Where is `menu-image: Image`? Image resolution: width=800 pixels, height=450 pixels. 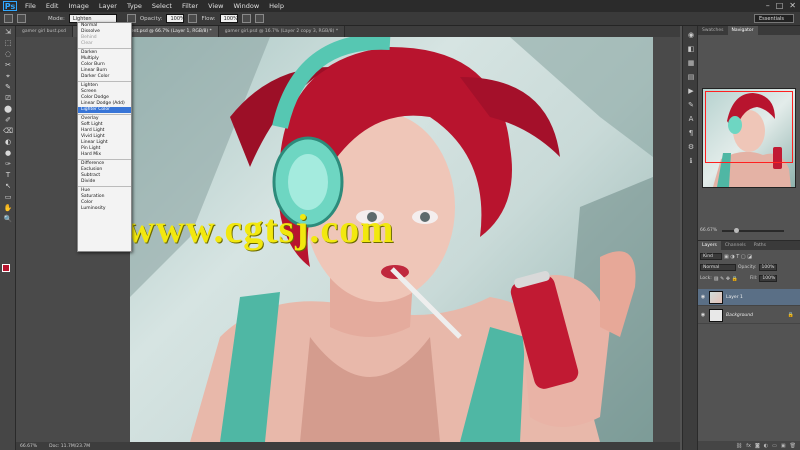 menu-image: Image is located at coordinates (78, 6).